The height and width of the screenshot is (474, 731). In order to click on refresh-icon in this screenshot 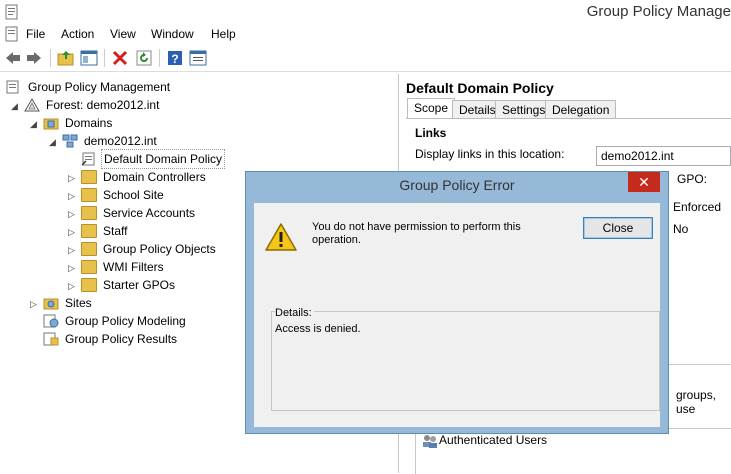, I will do `click(144, 58)`.